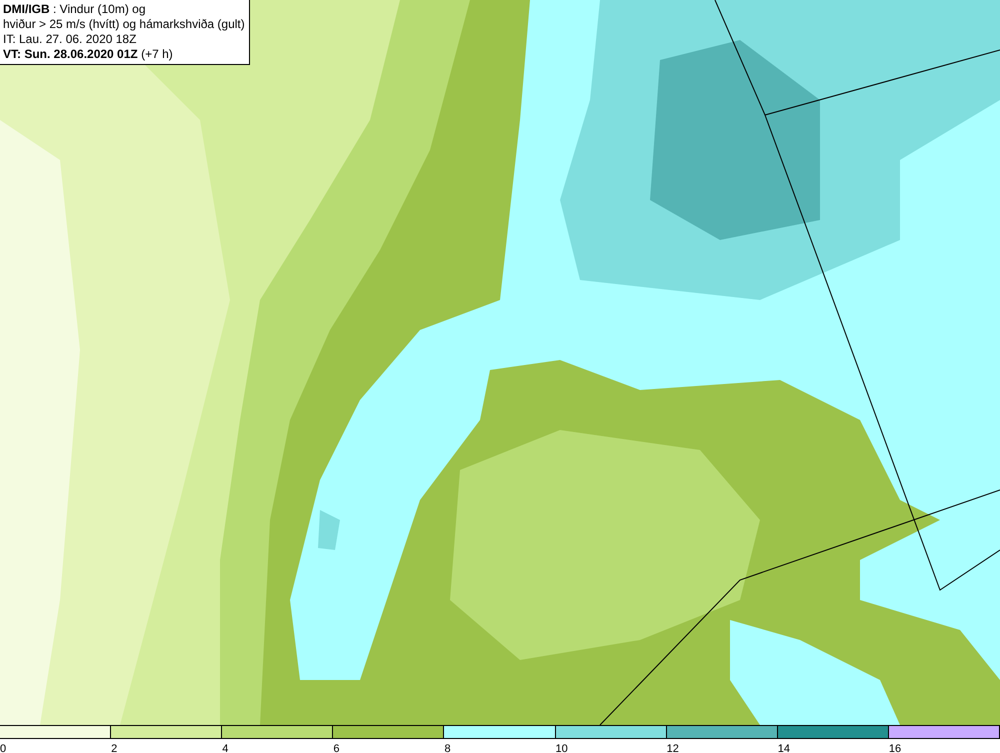 This screenshot has width=1000, height=753. I want to click on title-line: VT: Sun. 28.06.2020 01Z (+7 h), so click(88, 54).